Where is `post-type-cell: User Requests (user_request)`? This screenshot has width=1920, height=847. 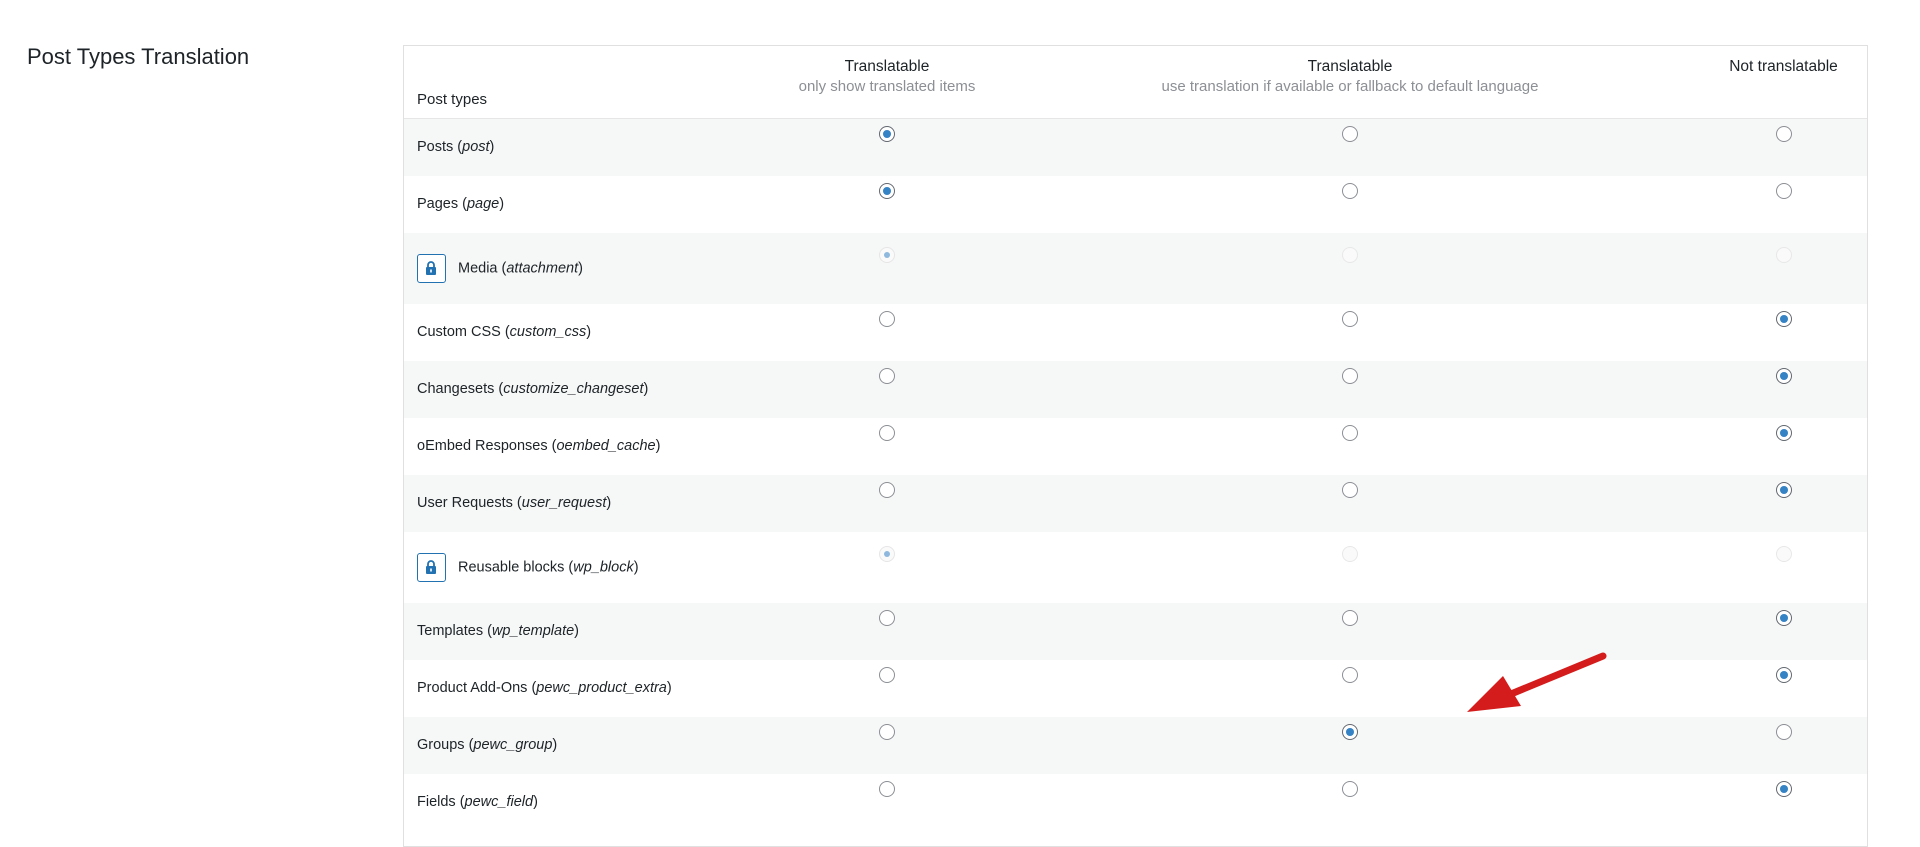
post-type-cell: User Requests (user_request) is located at coordinates (589, 503).